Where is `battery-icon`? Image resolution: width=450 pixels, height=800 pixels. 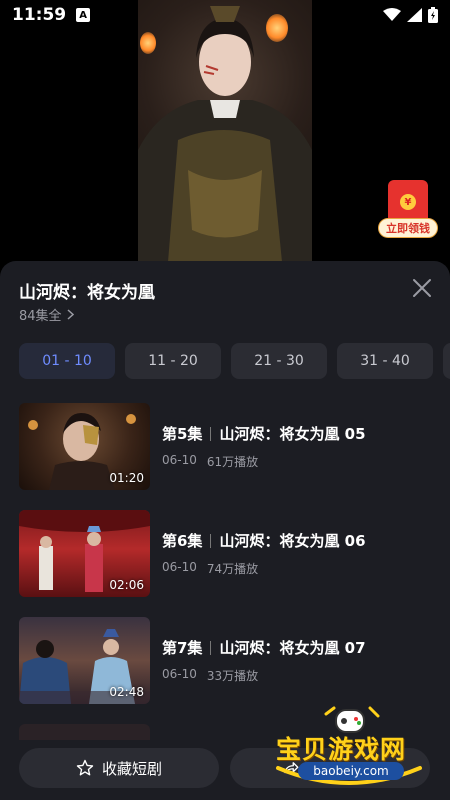 battery-icon is located at coordinates (433, 15).